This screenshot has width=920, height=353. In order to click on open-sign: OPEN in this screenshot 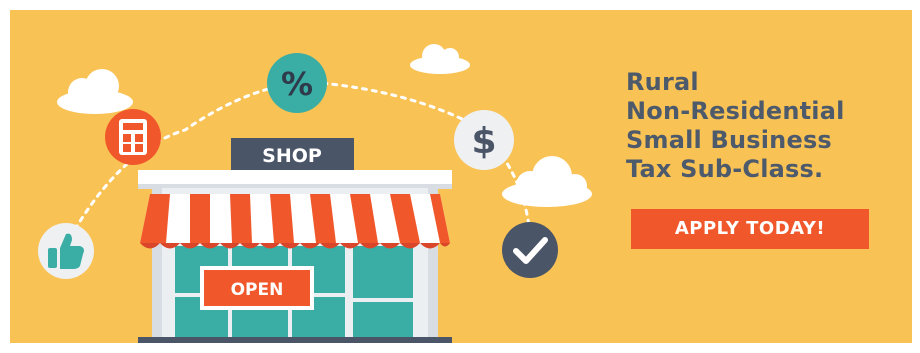, I will do `click(257, 290)`.